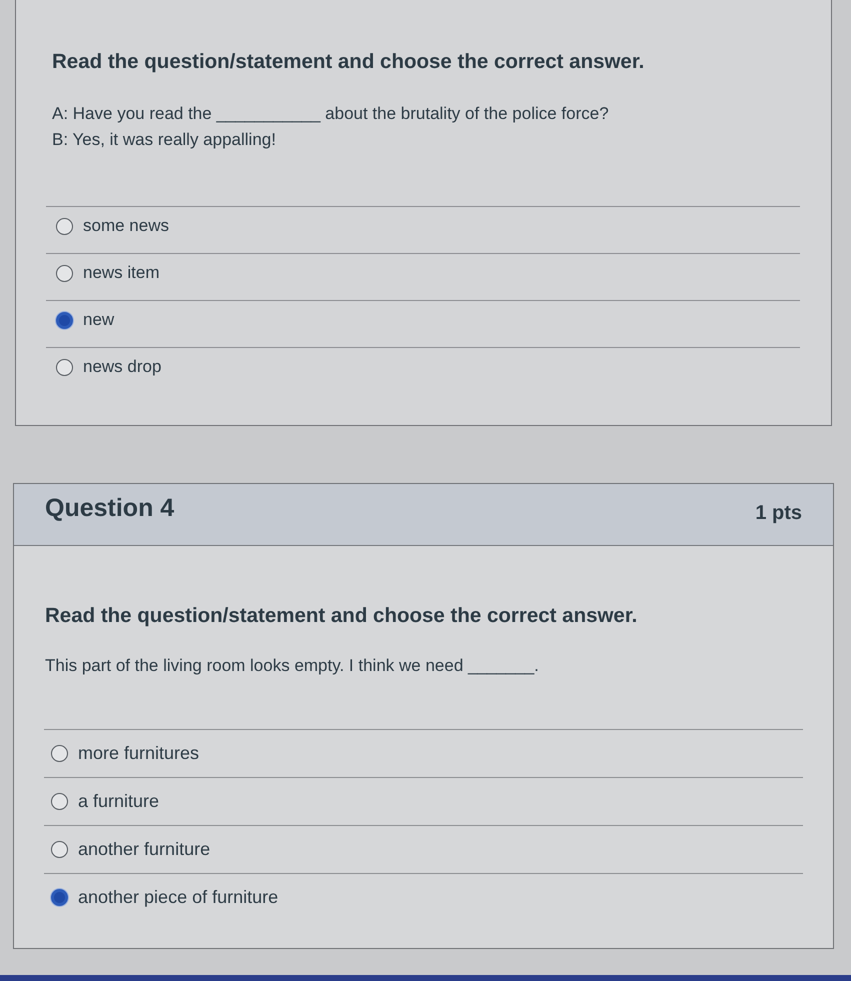 Image resolution: width=851 pixels, height=981 pixels. What do you see at coordinates (164, 140) in the screenshot?
I see `question-text: B: Yes, it was really appalling!` at bounding box center [164, 140].